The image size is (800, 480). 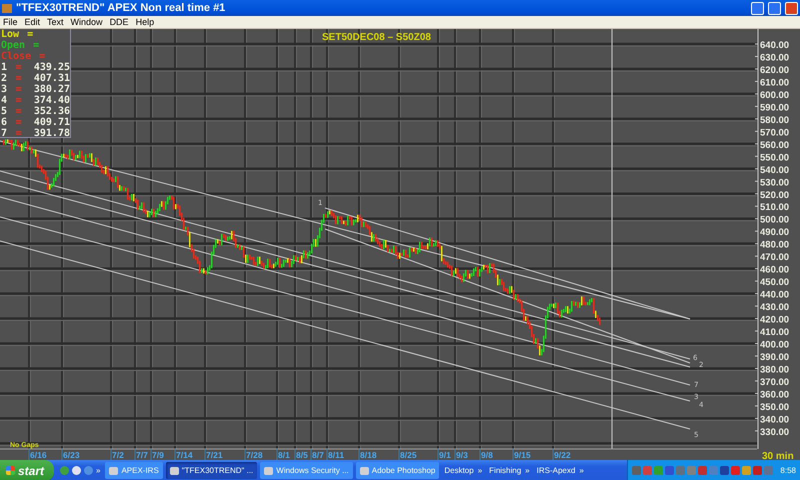 What do you see at coordinates (778, 455) in the screenshot?
I see `interval-label: 30 min` at bounding box center [778, 455].